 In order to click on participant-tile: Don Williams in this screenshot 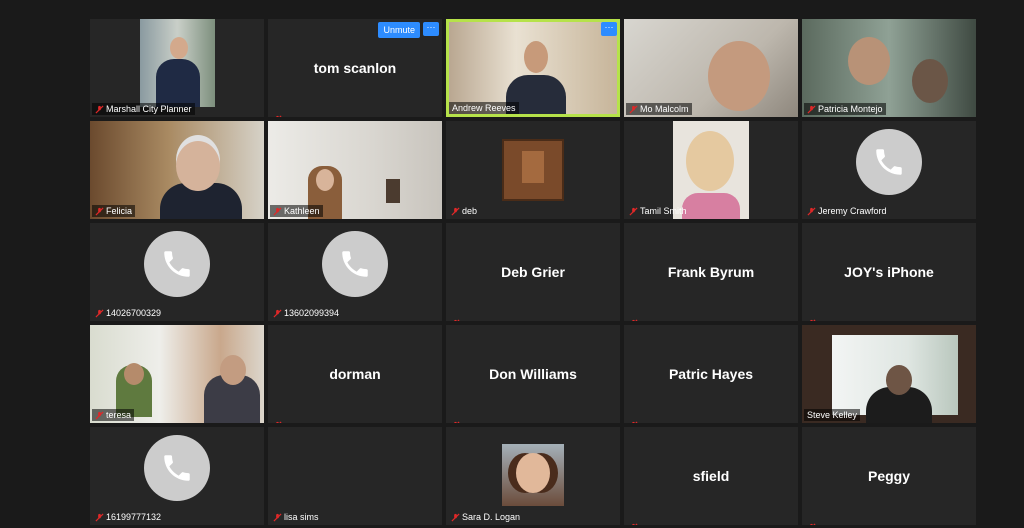, I will do `click(533, 374)`.